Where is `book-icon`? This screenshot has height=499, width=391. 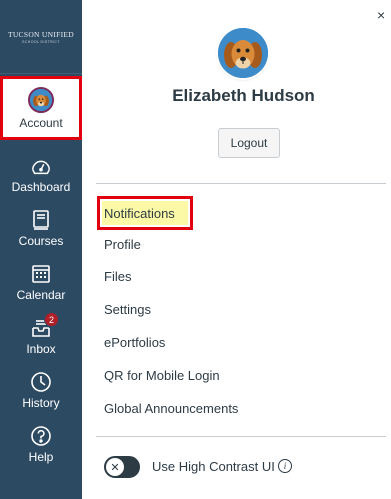
book-icon is located at coordinates (41, 220).